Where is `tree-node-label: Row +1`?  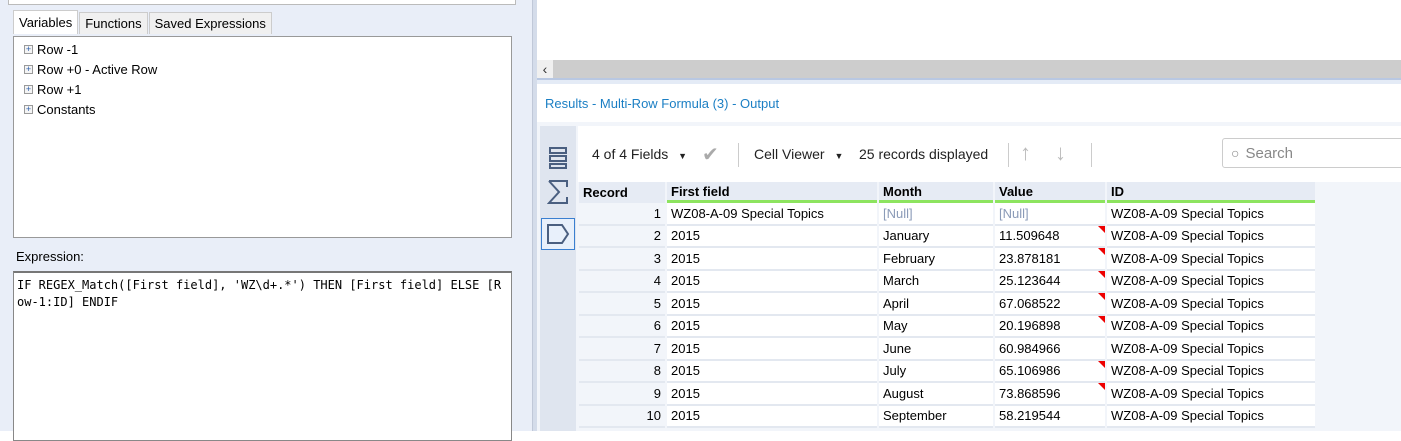 tree-node-label: Row +1 is located at coordinates (59, 89).